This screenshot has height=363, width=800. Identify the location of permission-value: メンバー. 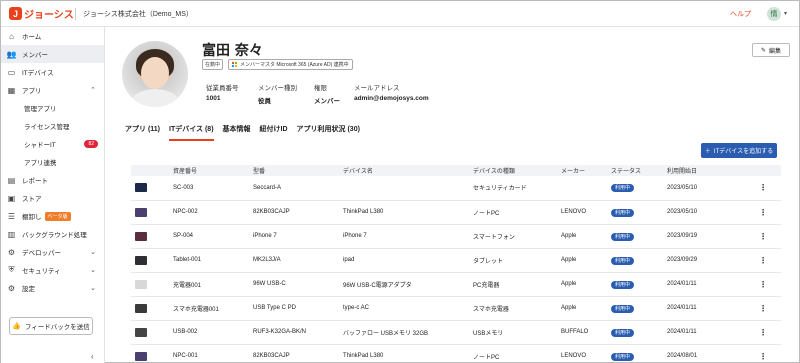
(327, 101).